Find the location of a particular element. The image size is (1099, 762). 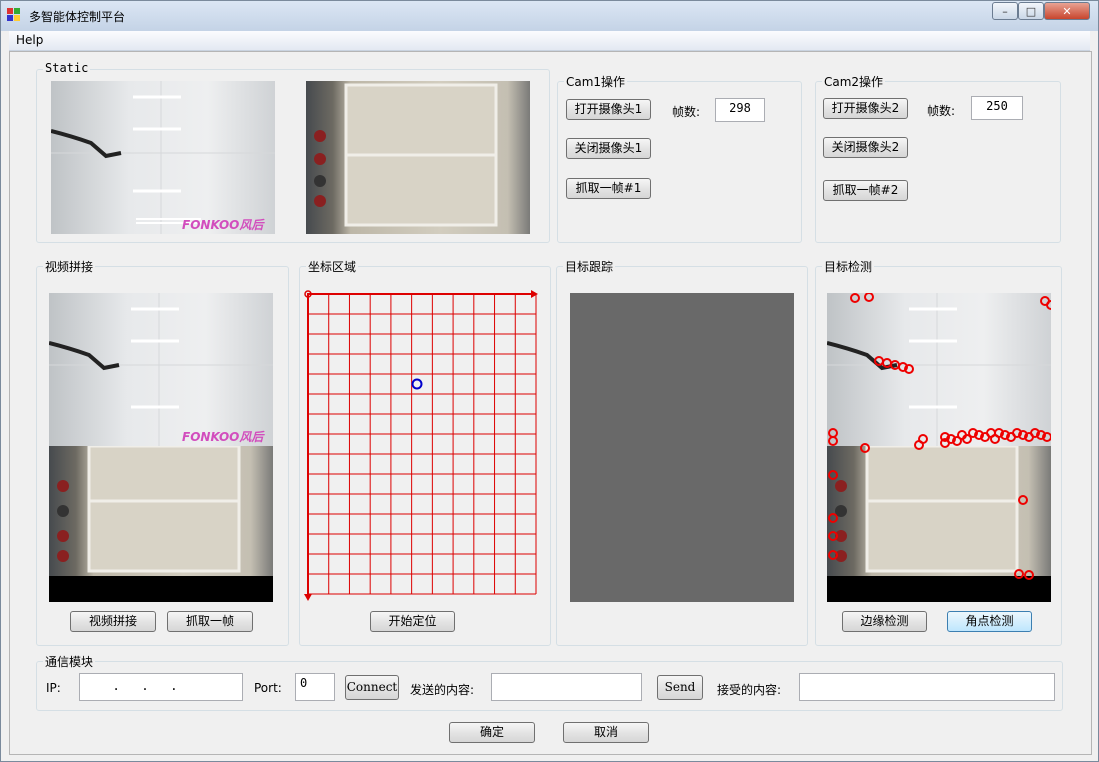

port-label: Port: is located at coordinates (268, 688).